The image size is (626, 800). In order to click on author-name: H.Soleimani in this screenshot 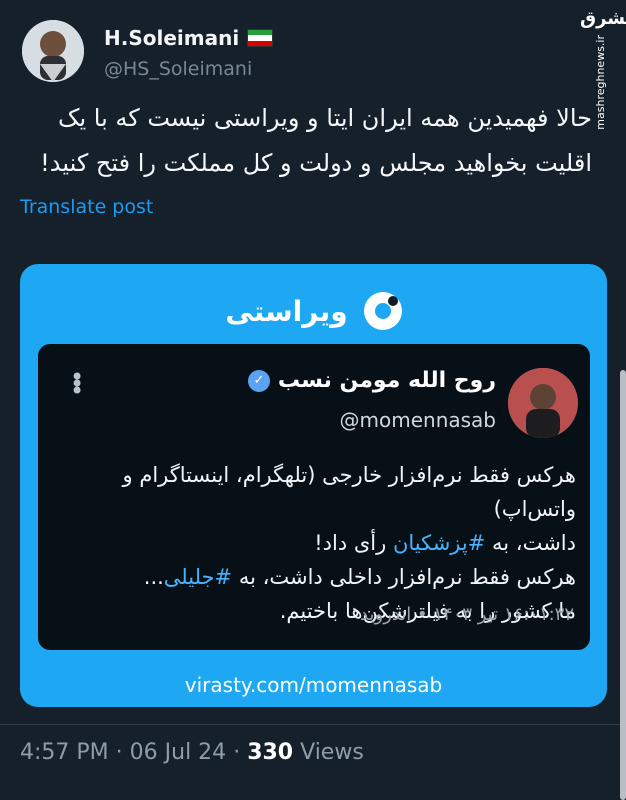, I will do `click(171, 38)`.